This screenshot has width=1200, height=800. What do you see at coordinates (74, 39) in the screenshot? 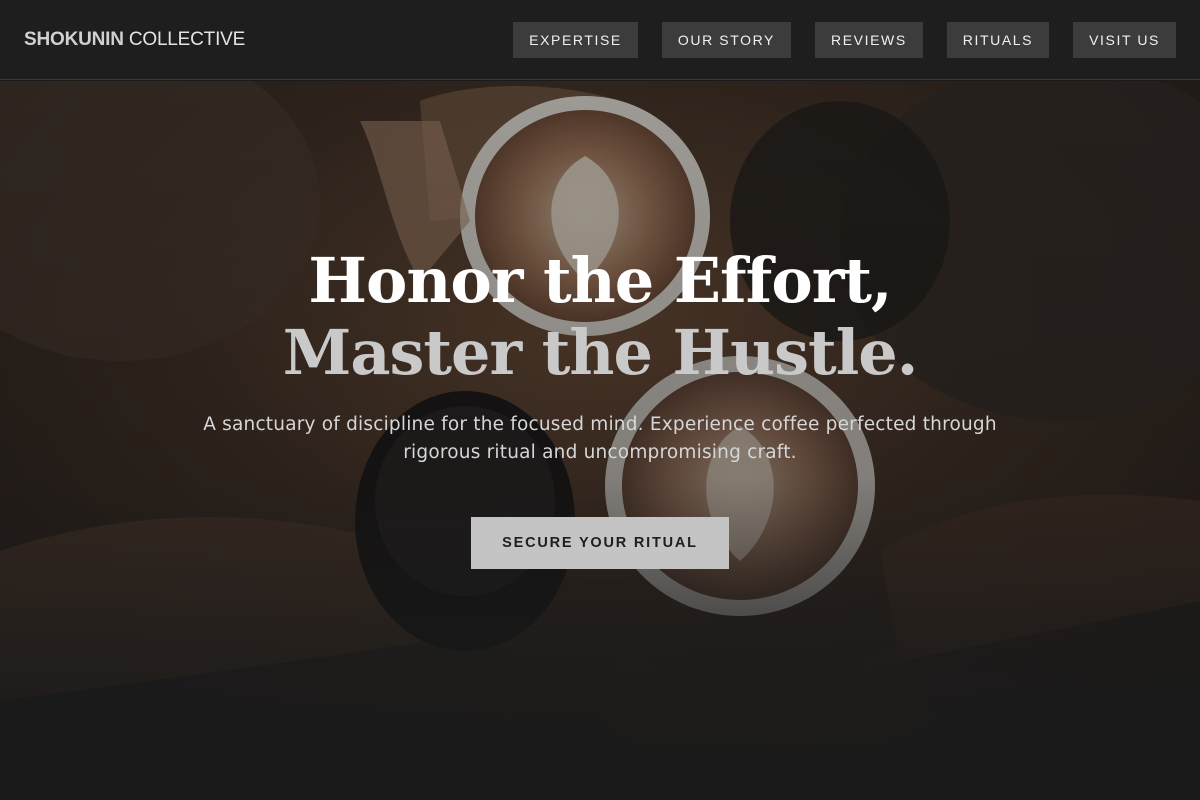
I see `logo-bold-text: SHOKUNIN` at bounding box center [74, 39].